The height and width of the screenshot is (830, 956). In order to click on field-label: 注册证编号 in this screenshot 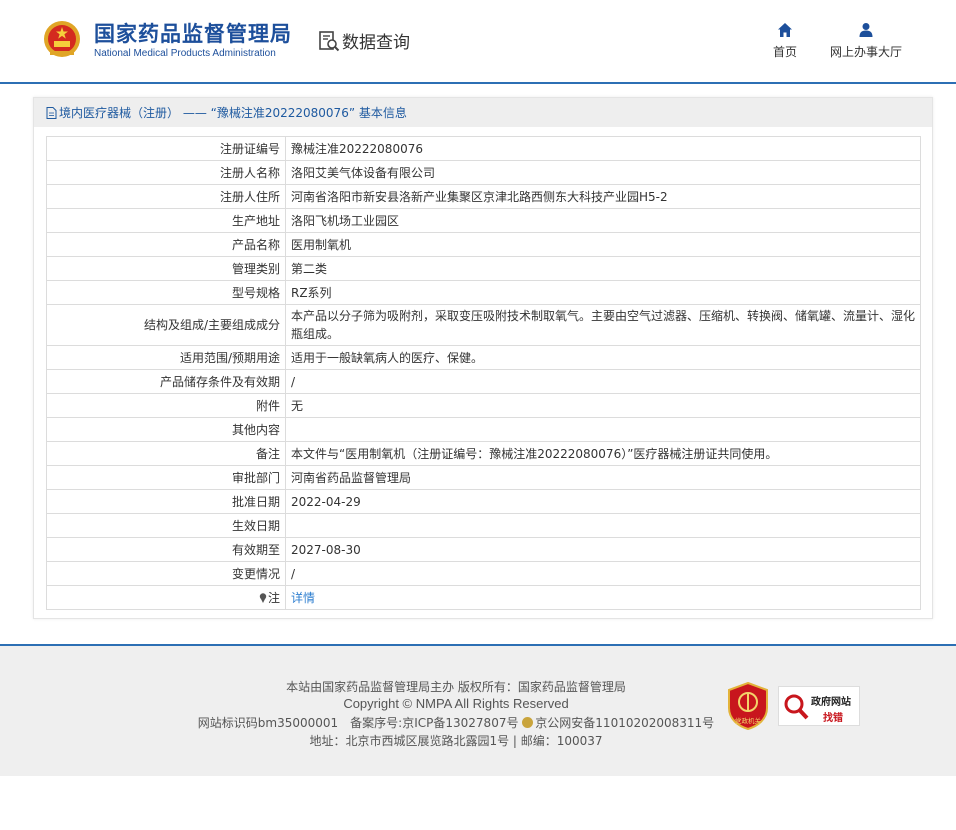, I will do `click(166, 148)`.